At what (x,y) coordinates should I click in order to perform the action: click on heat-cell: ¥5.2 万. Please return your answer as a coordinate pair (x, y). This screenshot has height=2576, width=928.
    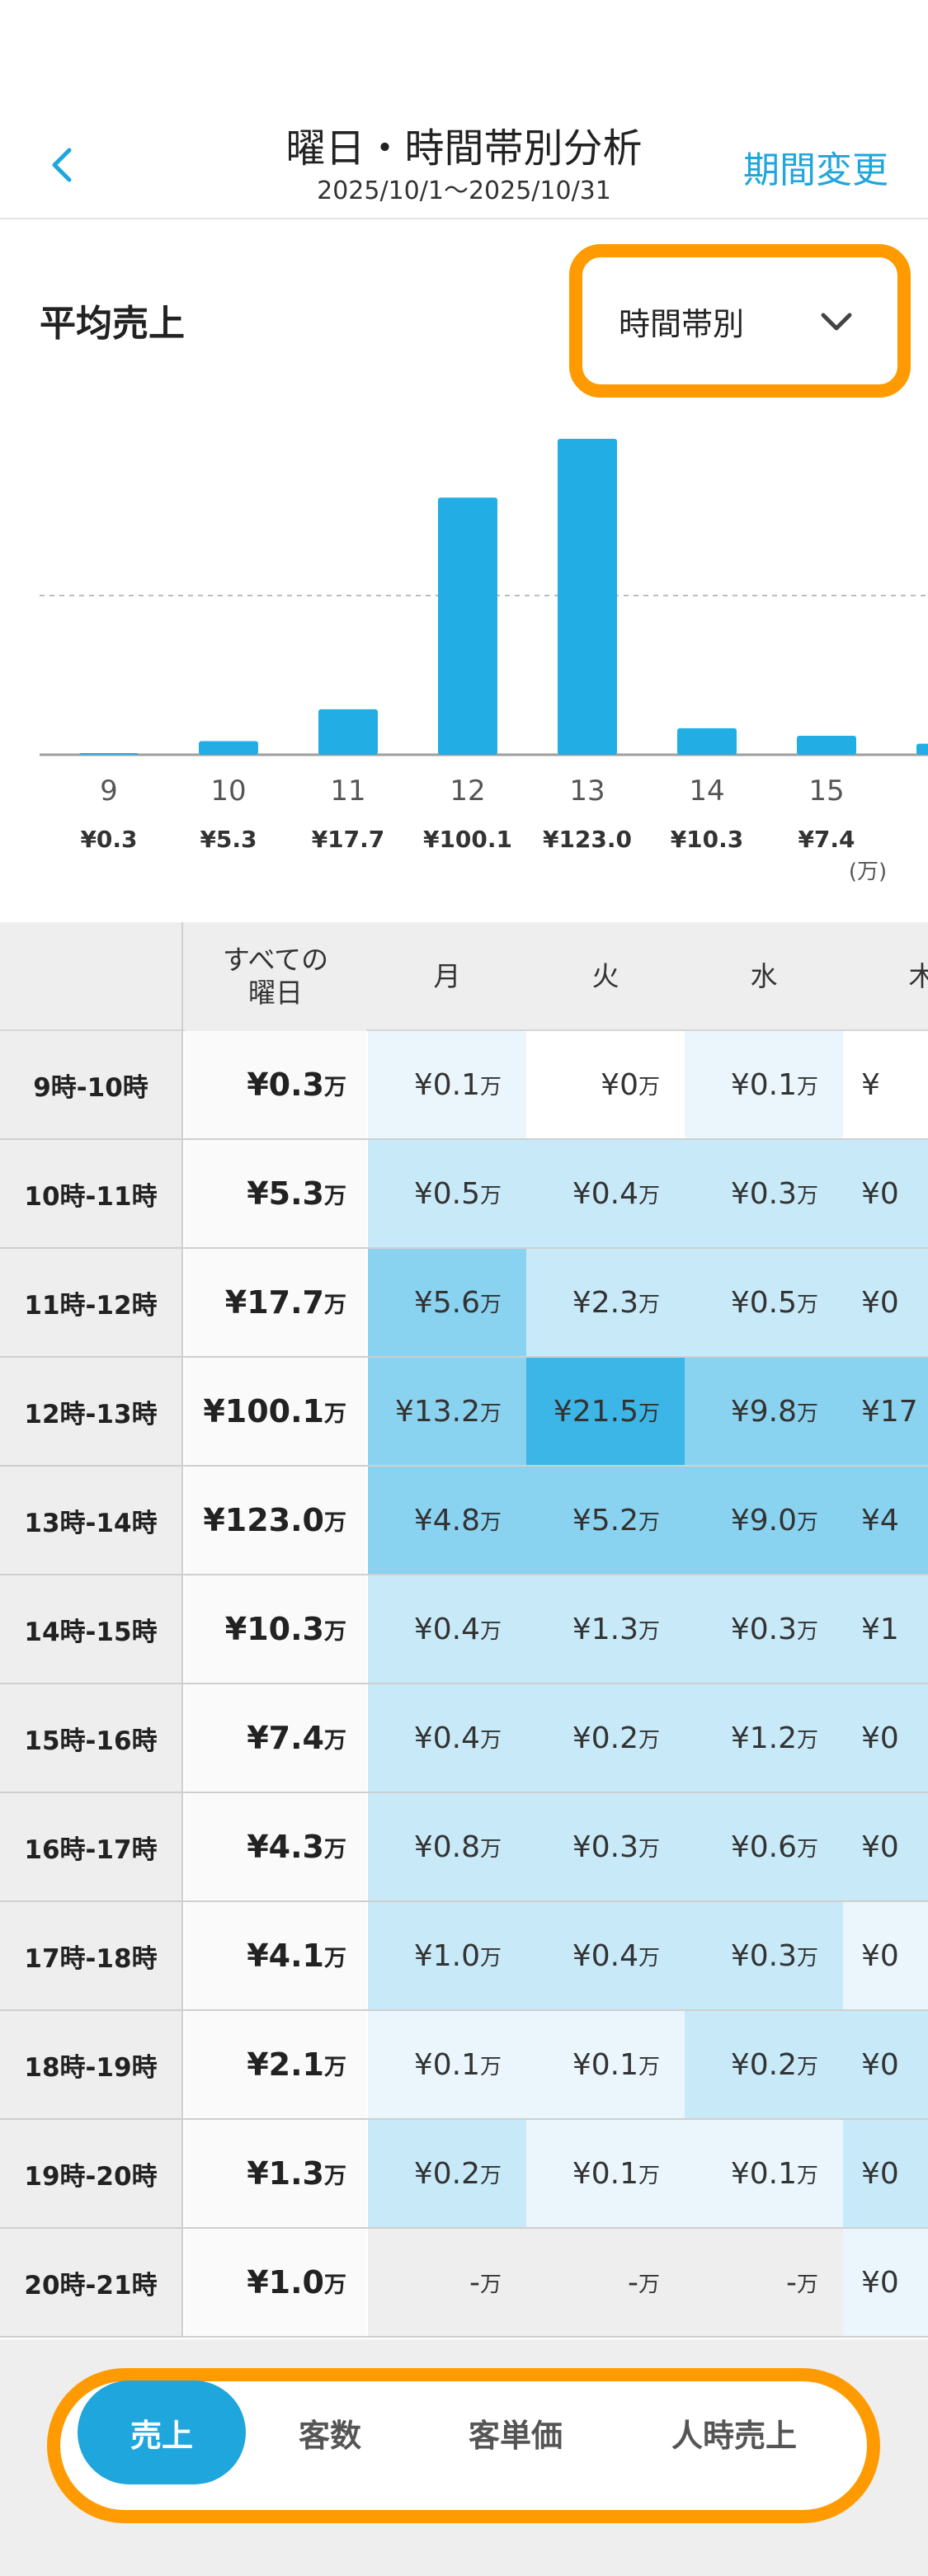
    Looking at the image, I should click on (605, 1520).